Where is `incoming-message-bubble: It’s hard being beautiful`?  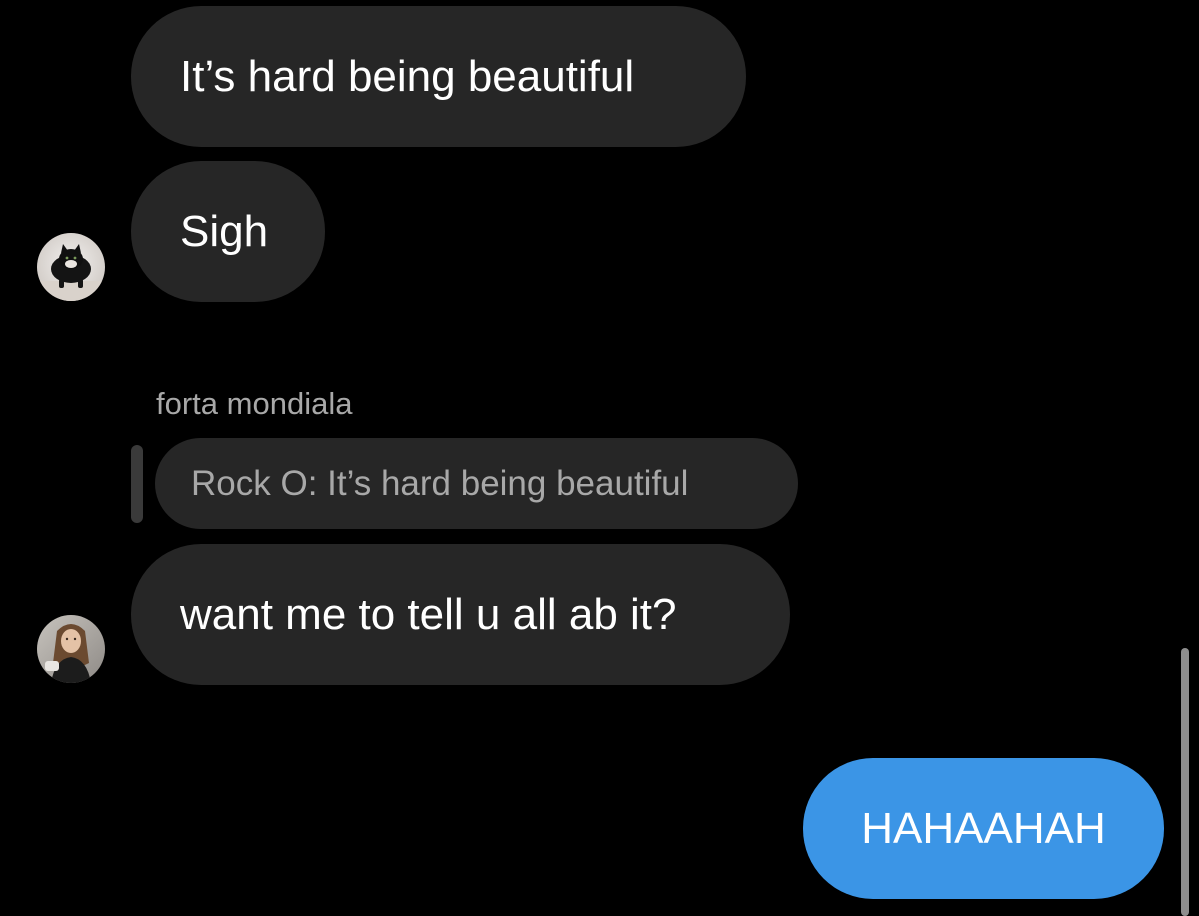
incoming-message-bubble: It’s hard being beautiful is located at coordinates (438, 76).